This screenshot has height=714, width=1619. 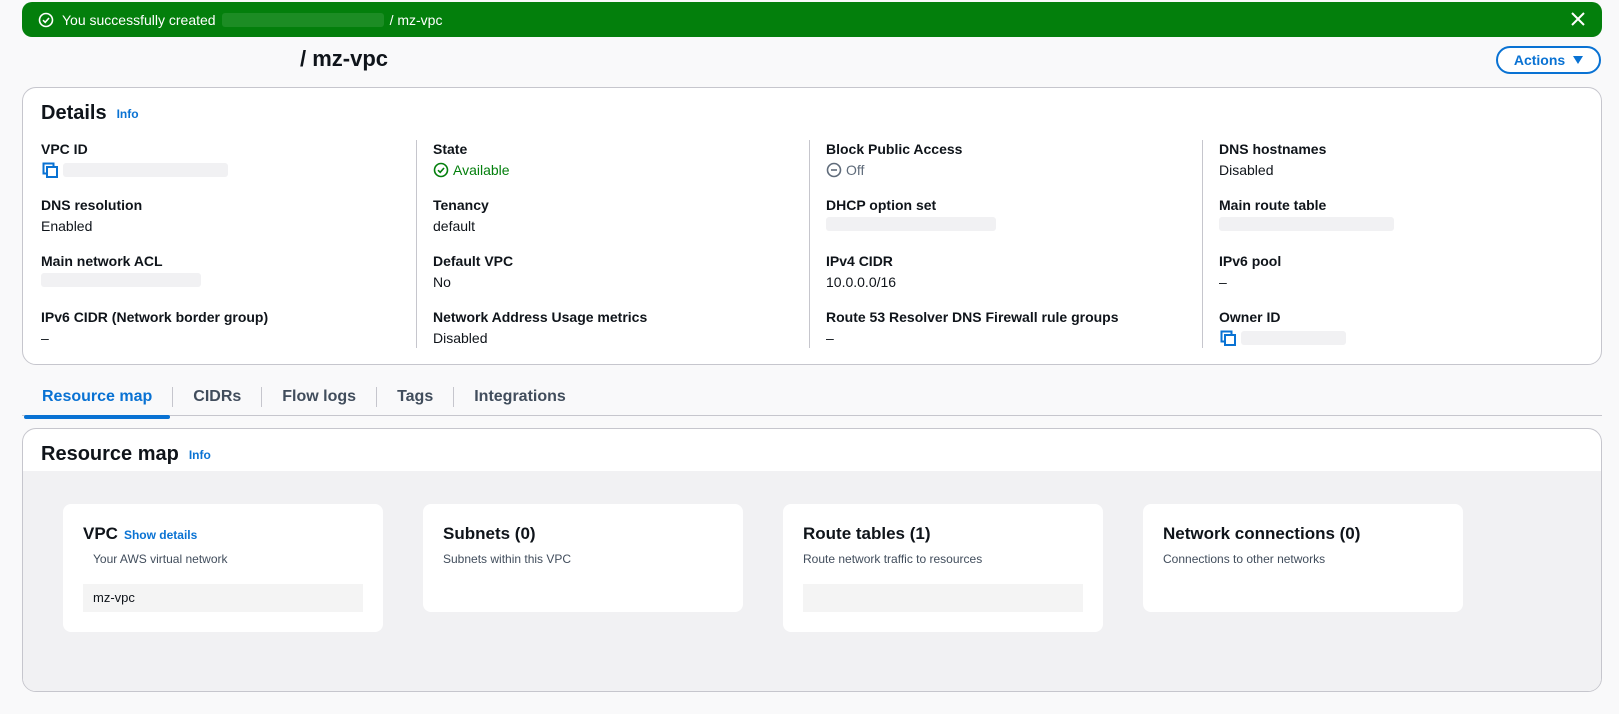 What do you see at coordinates (414, 396) in the screenshot?
I see `tab-tags: Tags` at bounding box center [414, 396].